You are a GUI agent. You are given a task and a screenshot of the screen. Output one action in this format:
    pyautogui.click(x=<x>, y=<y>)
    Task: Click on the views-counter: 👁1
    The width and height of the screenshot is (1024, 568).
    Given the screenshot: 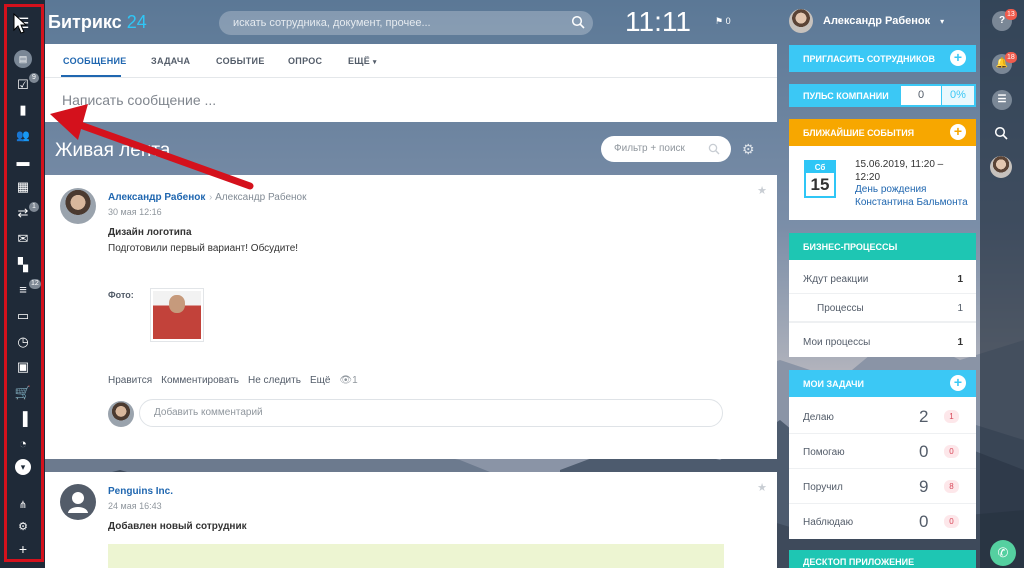 What is the action you would take?
    pyautogui.click(x=348, y=380)
    